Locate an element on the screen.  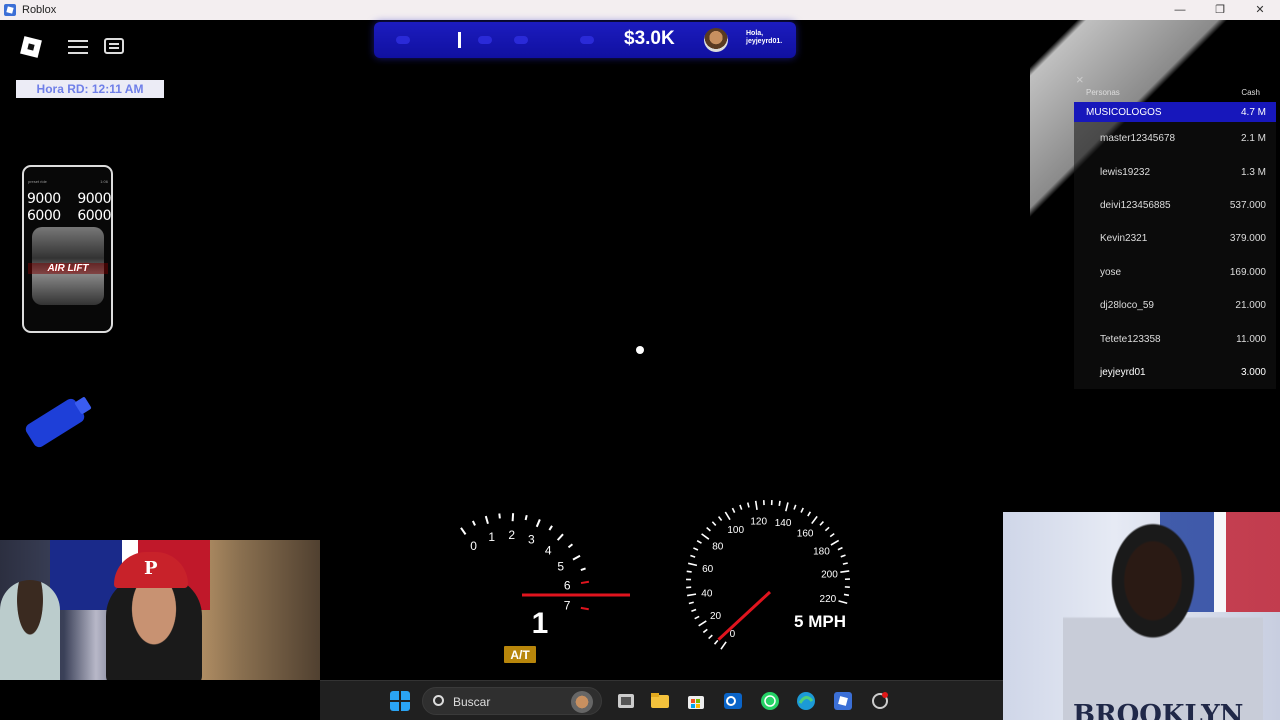
top-hud-bar: $3.0K Hola, jeyjeyrd01. is located at coordinates (585, 40).